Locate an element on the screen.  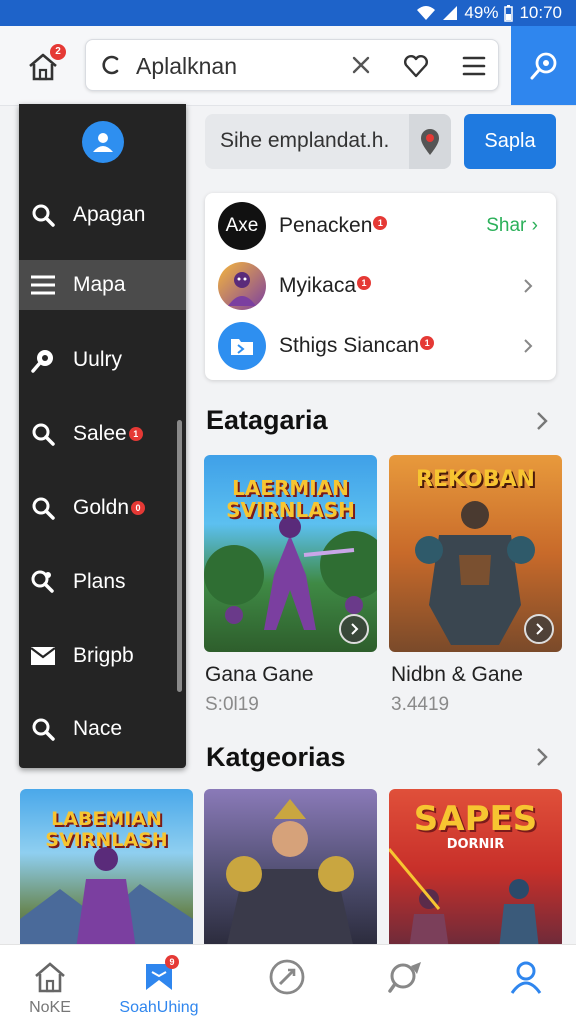
mail-icon is located at coordinates (43, 656).